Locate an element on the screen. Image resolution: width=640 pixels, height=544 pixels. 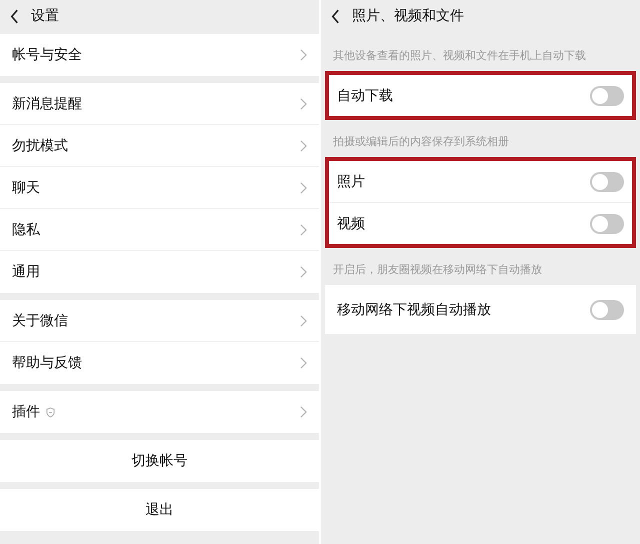
settings-item: 帮助与反馈 is located at coordinates (159, 363).